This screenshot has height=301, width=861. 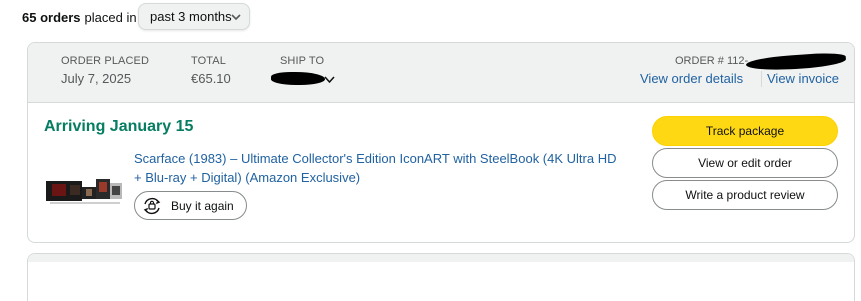 What do you see at coordinates (712, 61) in the screenshot?
I see `order-number-label: ORDER # 112-` at bounding box center [712, 61].